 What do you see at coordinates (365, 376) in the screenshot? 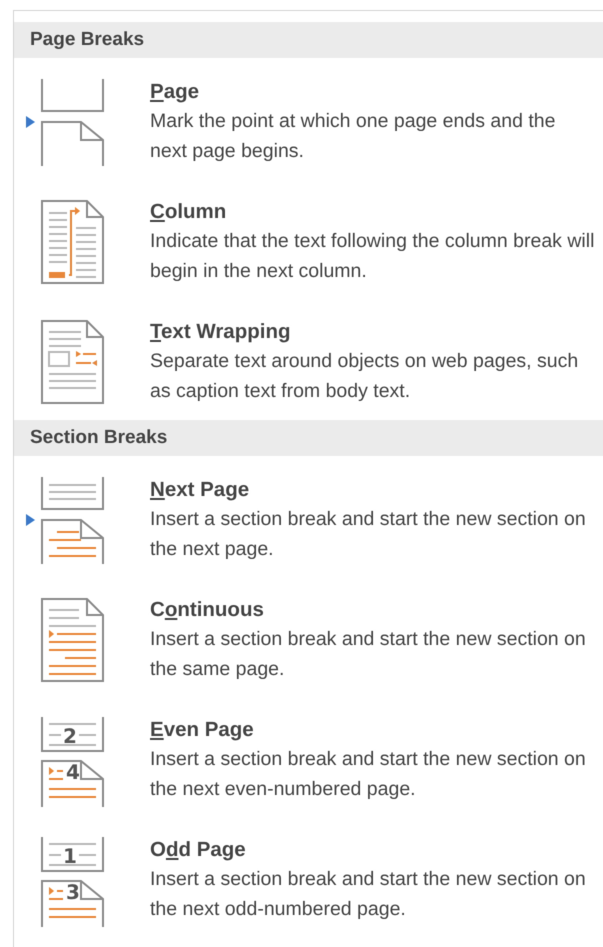
I see `item-description: Separate text around objects on web pages, such as caption text from body text.` at bounding box center [365, 376].